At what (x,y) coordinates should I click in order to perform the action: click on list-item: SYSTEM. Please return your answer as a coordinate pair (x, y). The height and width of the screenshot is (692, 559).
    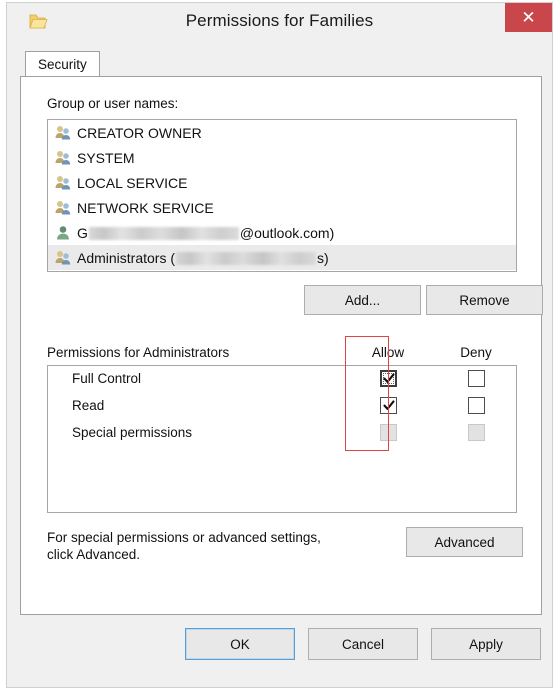
    Looking at the image, I should click on (282, 157).